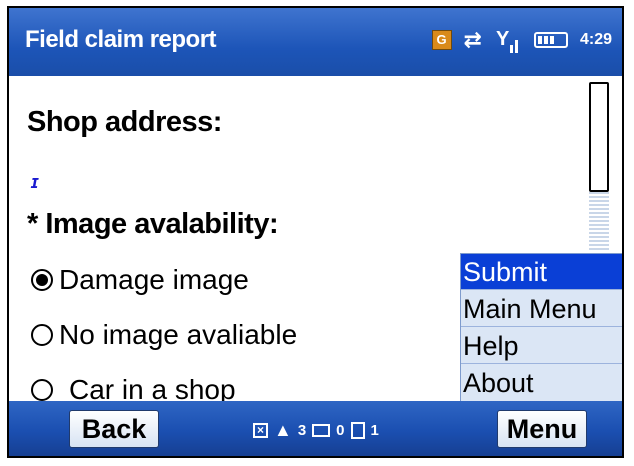 The width and height of the screenshot is (634, 466). I want to click on radio-damage-image: Damage image, so click(140, 280).